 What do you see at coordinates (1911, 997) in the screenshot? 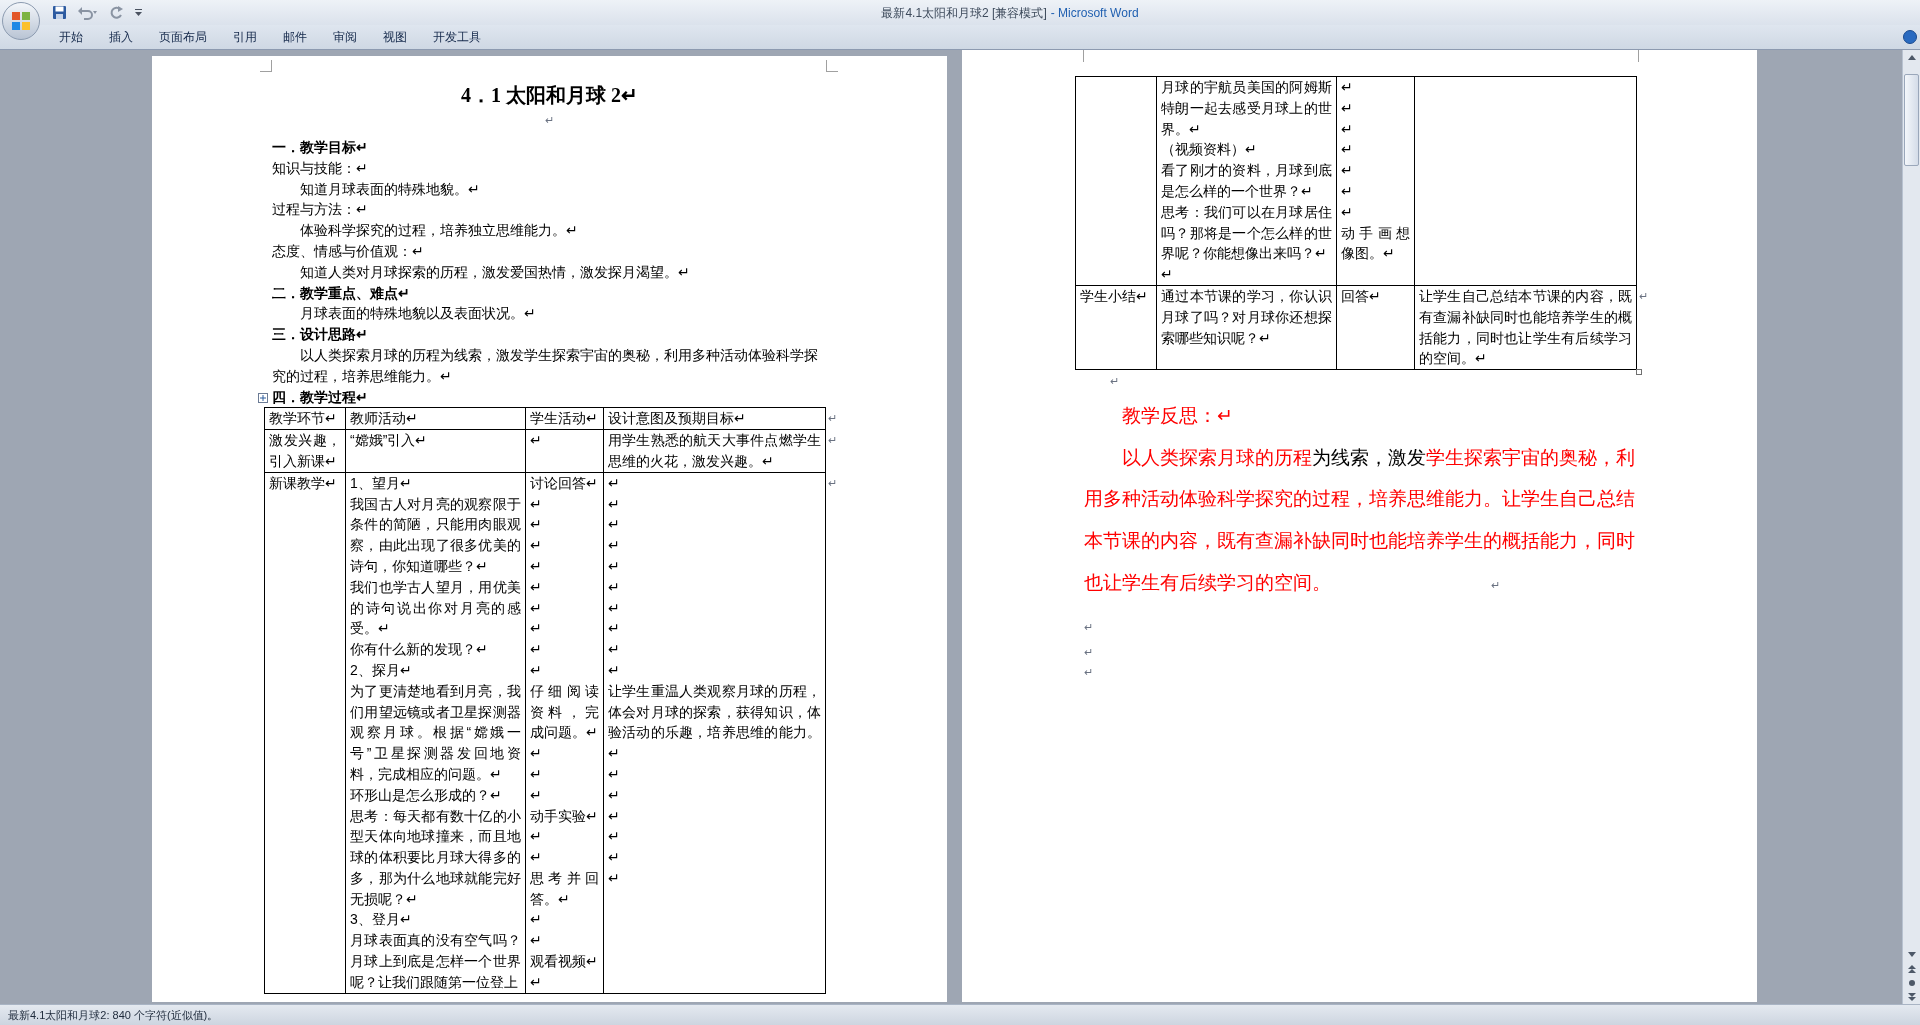
I see `next-page-icon` at bounding box center [1911, 997].